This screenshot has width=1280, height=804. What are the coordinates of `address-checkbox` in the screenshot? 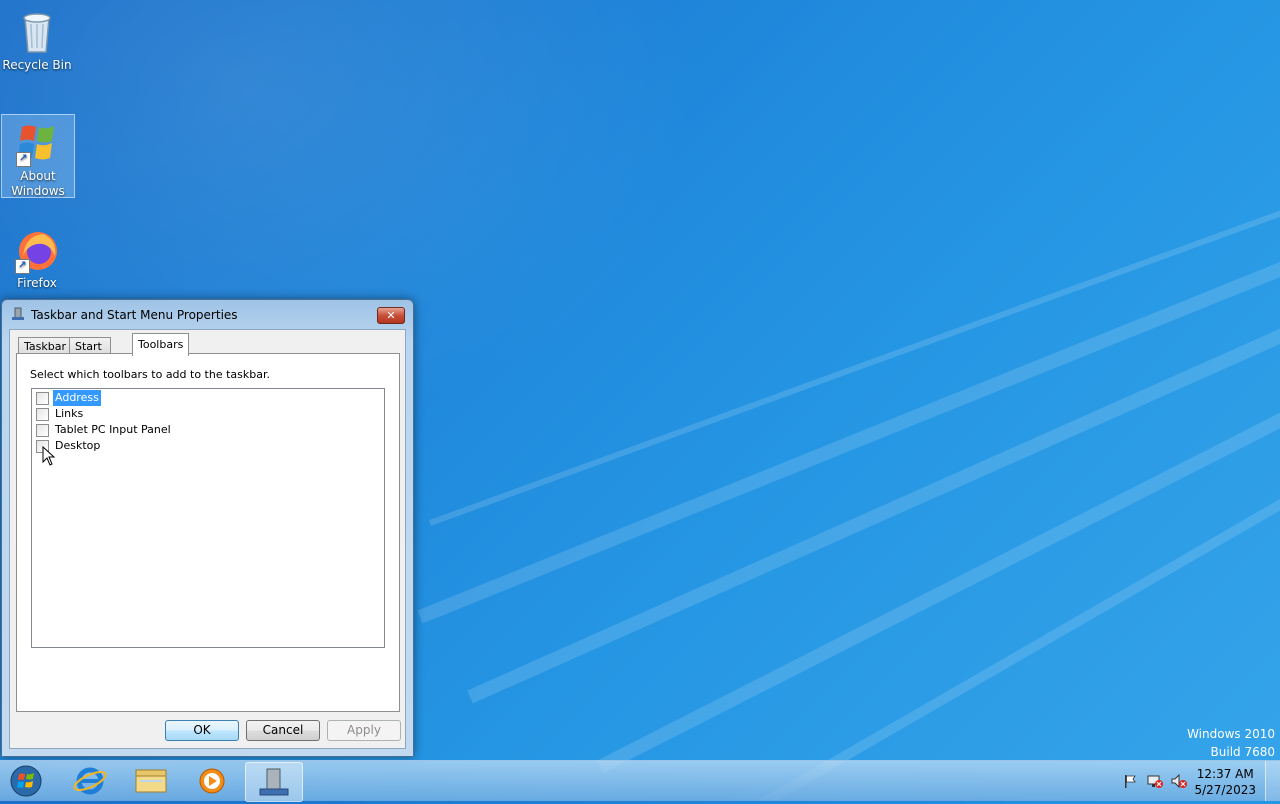 It's located at (42, 398).